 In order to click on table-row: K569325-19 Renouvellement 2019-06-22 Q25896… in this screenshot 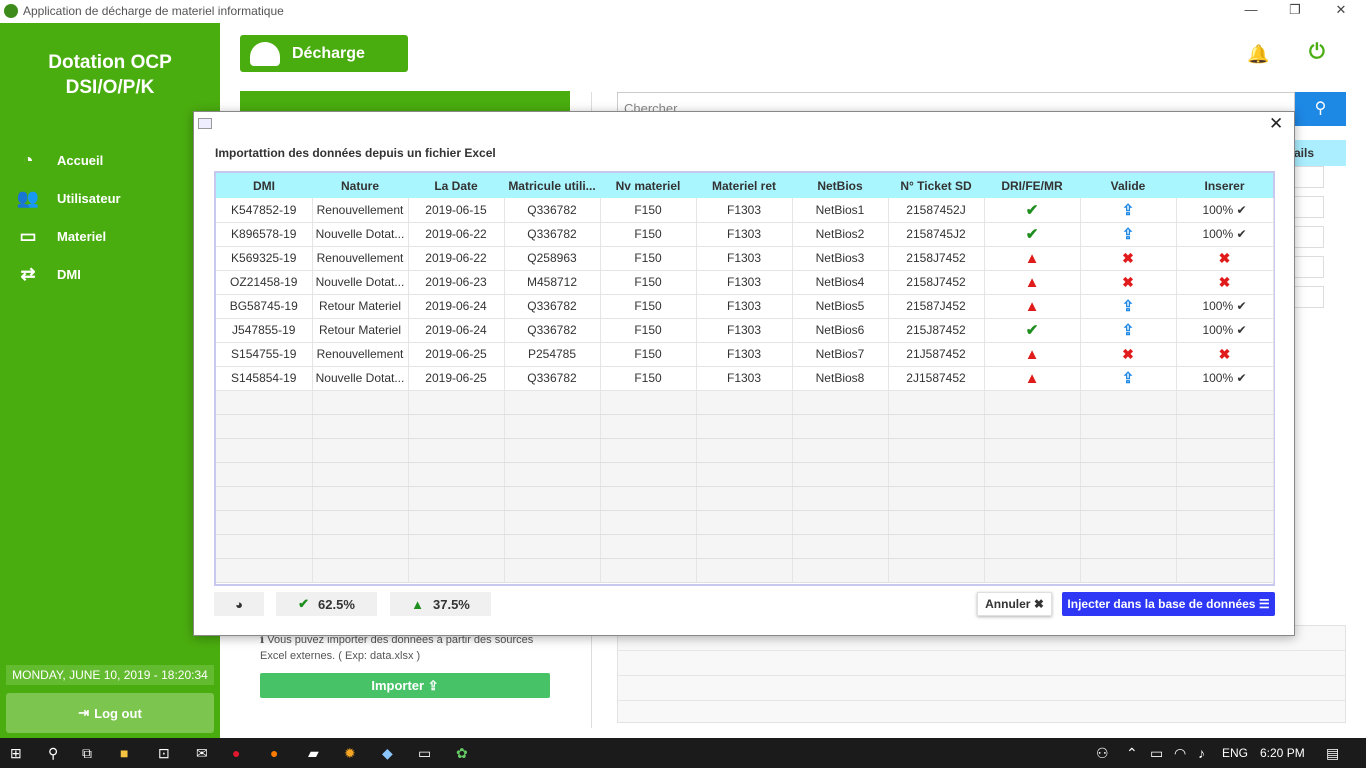, I will do `click(745, 258)`.